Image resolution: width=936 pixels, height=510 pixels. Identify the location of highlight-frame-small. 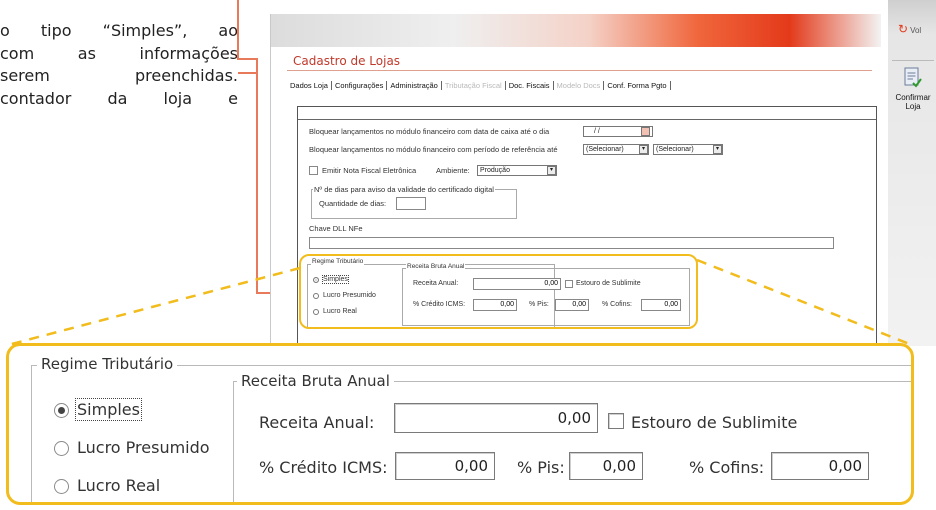
(498, 291).